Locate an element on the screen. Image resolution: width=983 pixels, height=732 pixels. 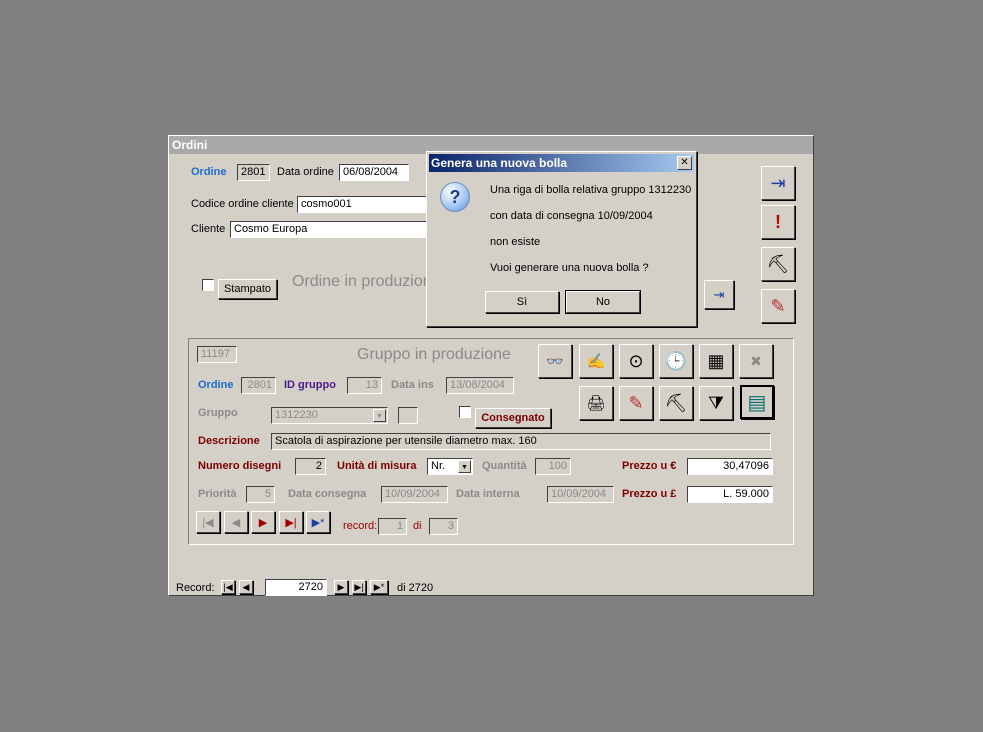
alert-icon: ! is located at coordinates (778, 221).